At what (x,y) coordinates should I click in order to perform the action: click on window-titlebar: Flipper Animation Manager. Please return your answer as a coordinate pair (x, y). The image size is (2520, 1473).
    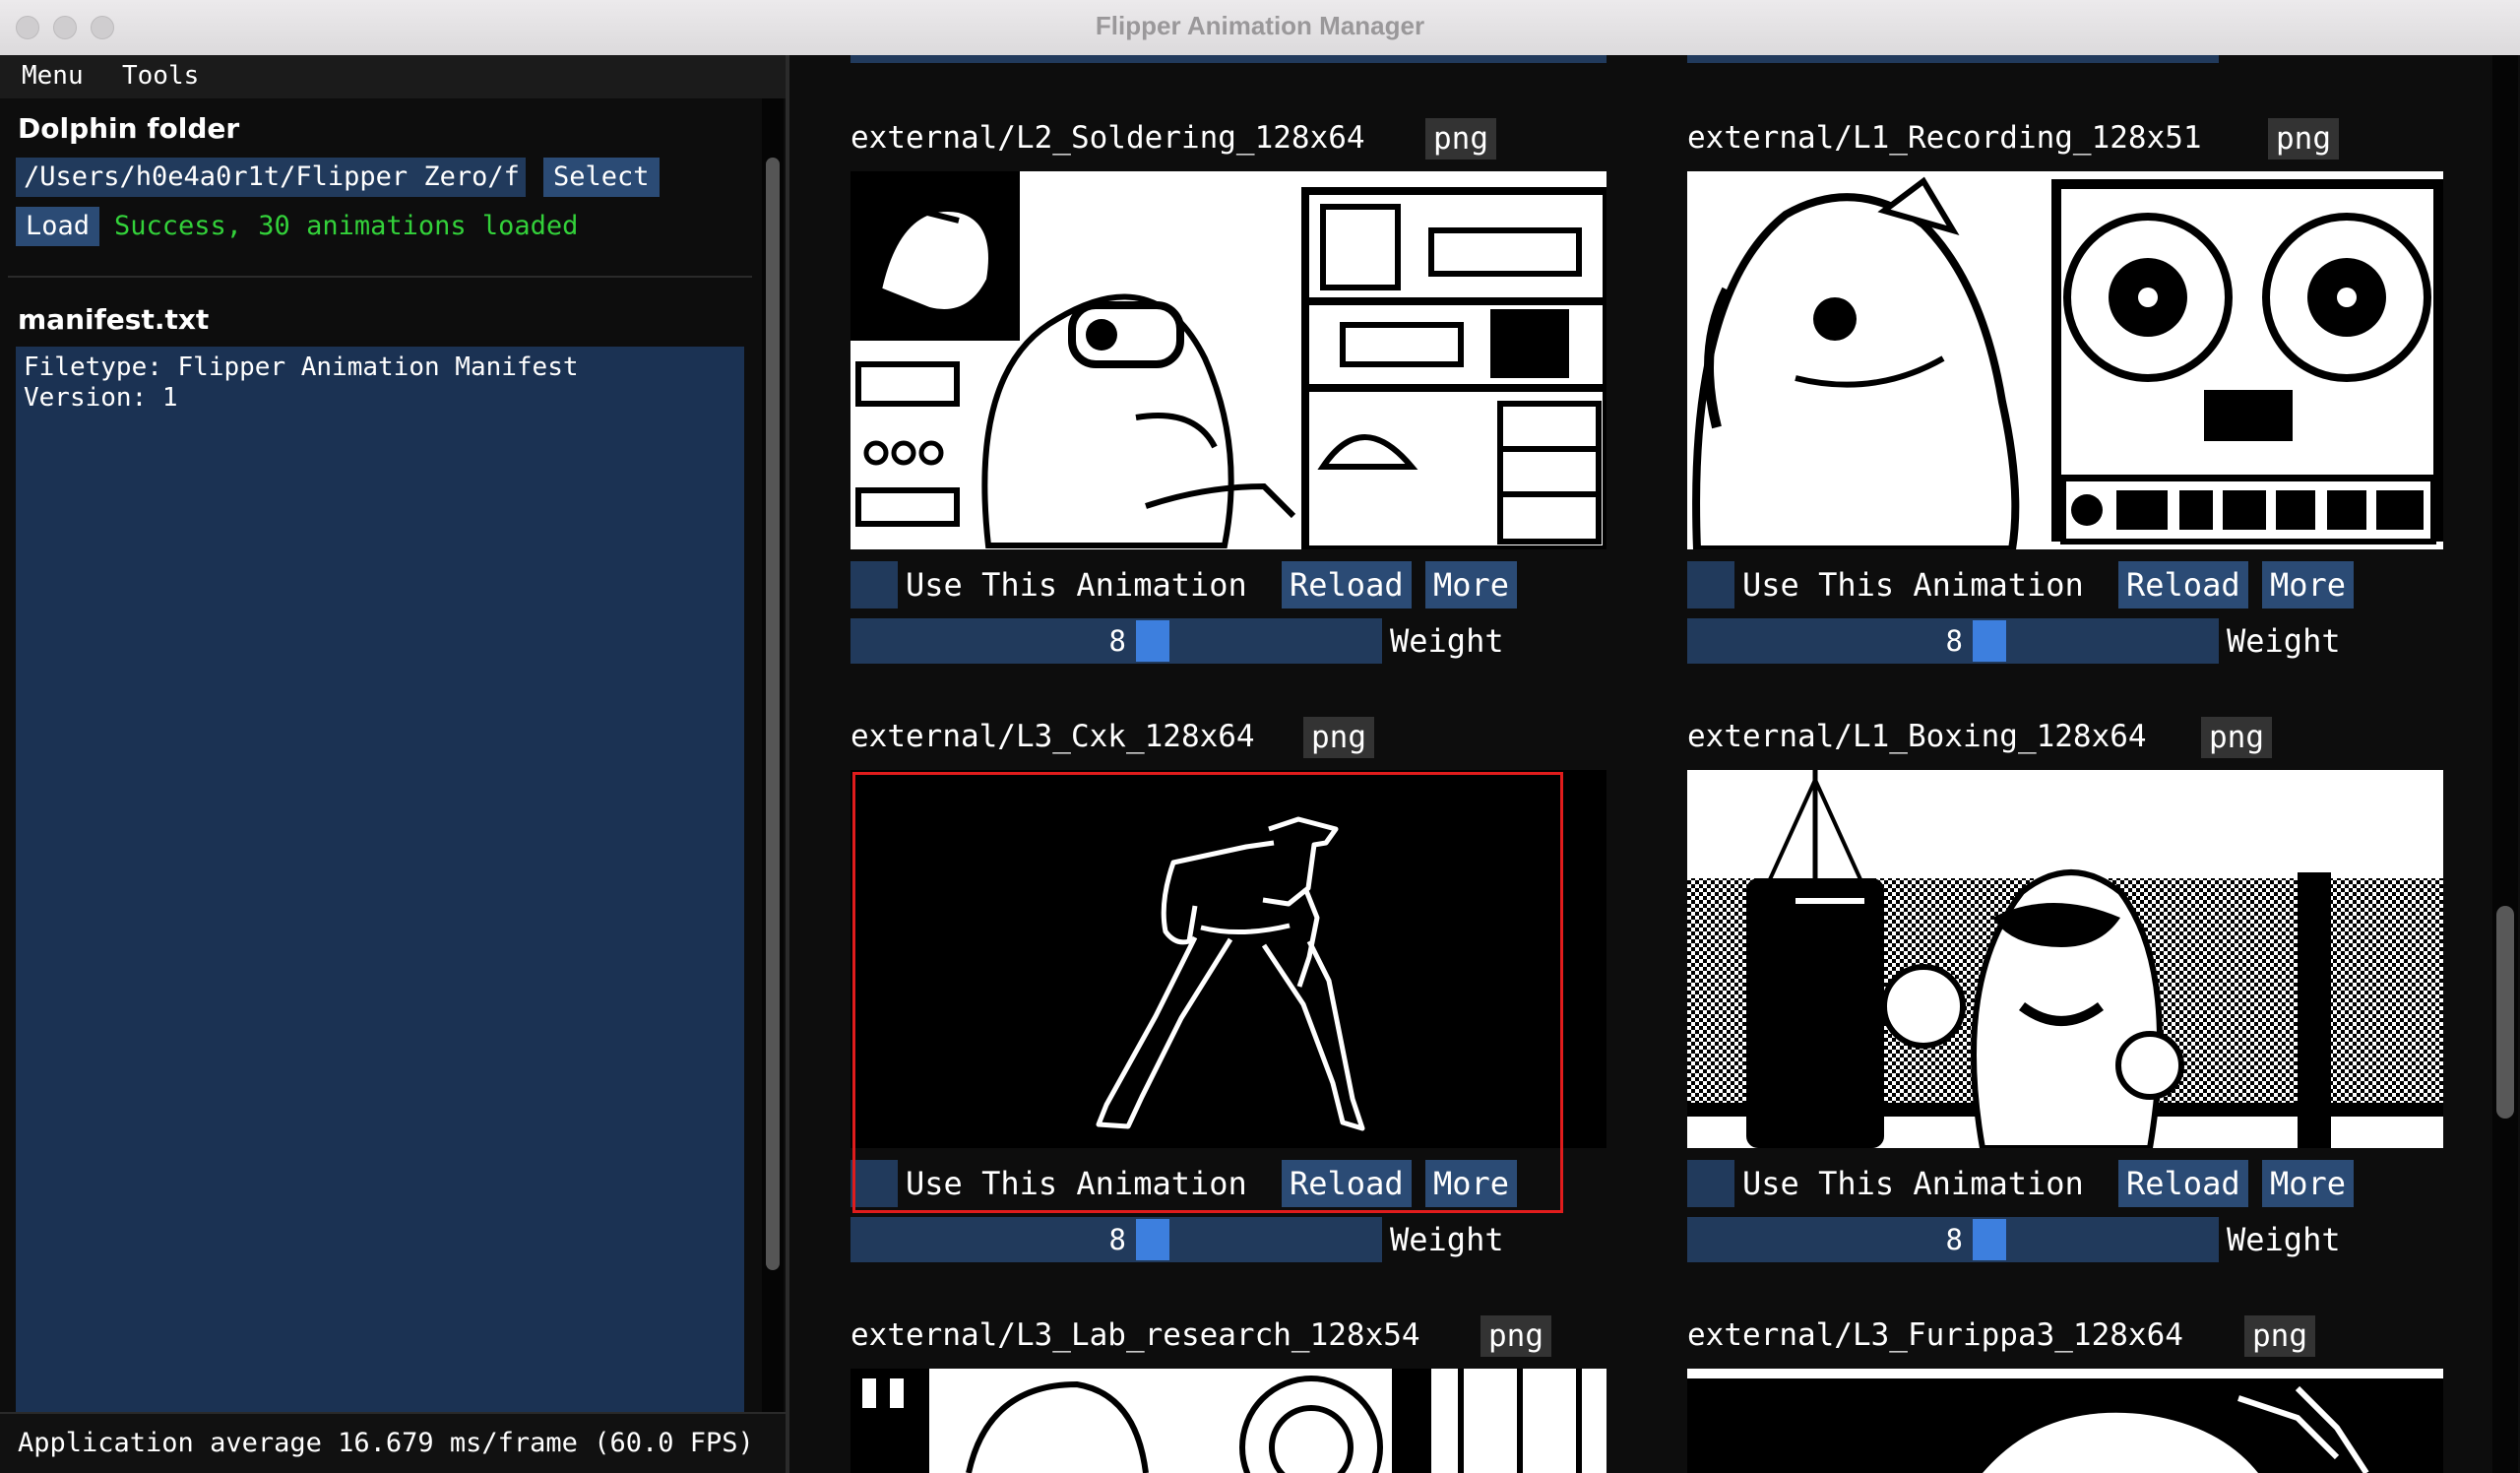
    Looking at the image, I should click on (1260, 28).